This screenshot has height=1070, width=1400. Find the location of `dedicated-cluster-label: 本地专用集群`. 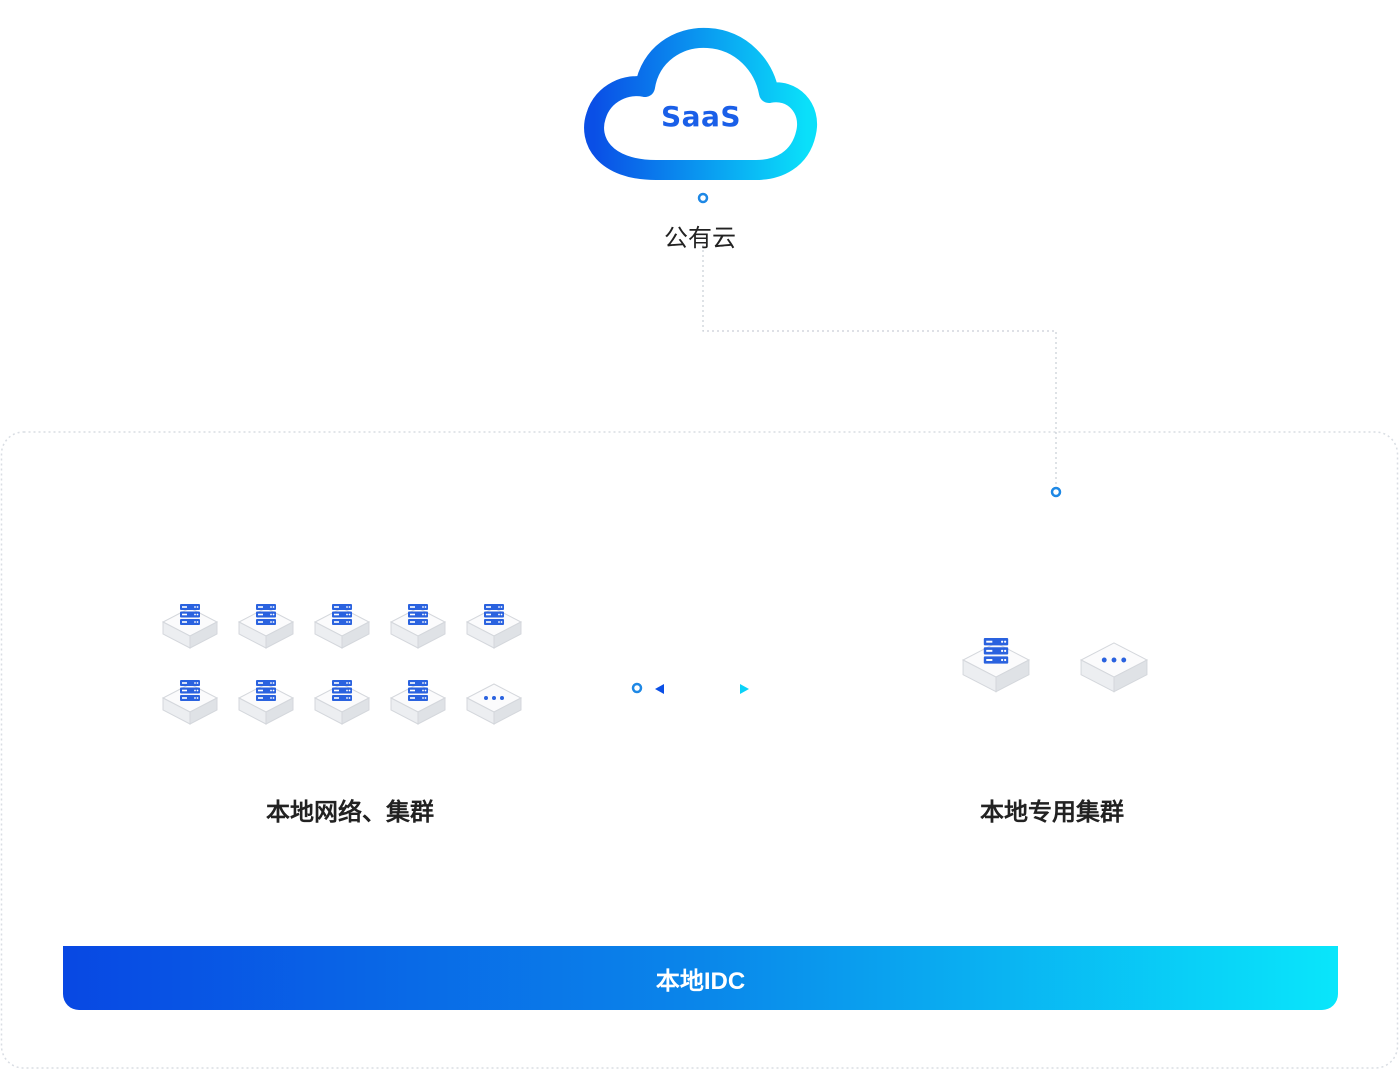

dedicated-cluster-label: 本地专用集群 is located at coordinates (1052, 812).